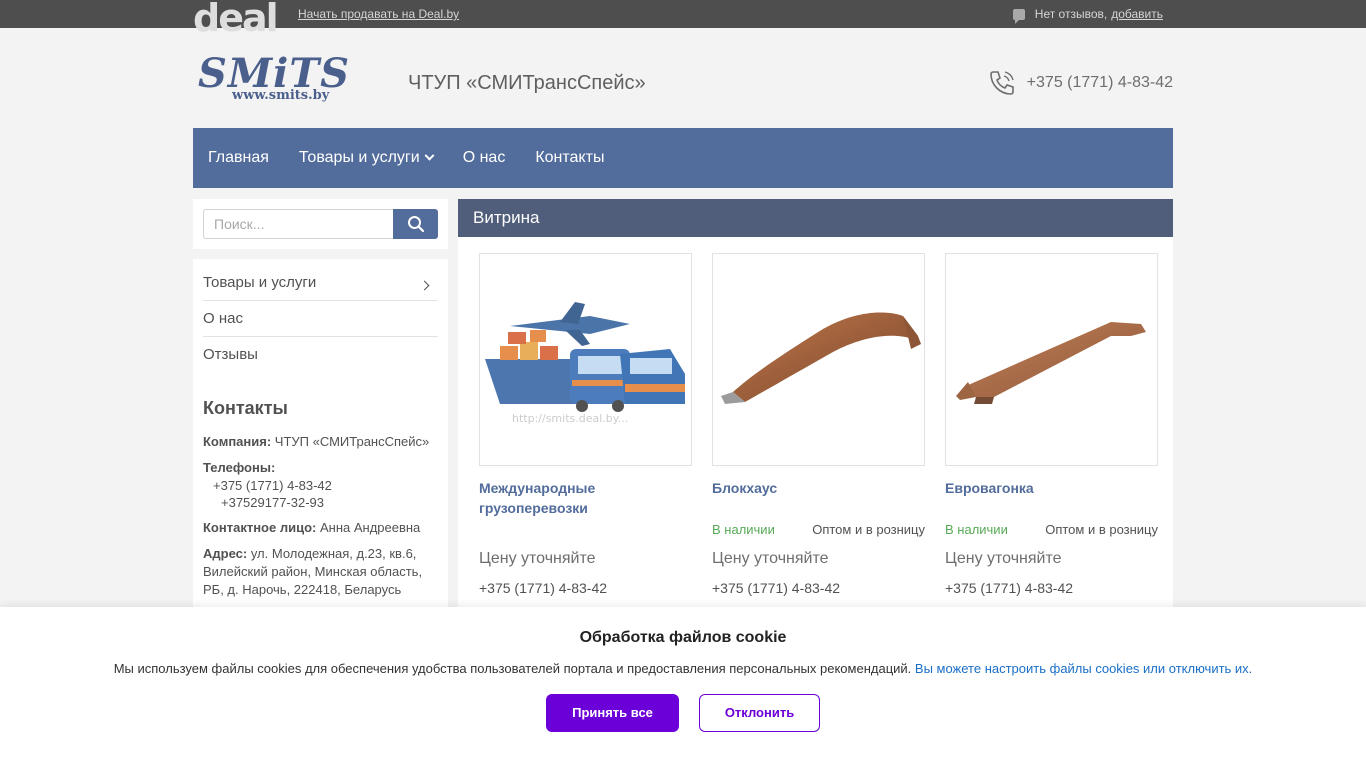 This screenshot has width=1366, height=768. Describe the element at coordinates (585, 498) in the screenshot. I see `product-title: Международные грузоперевозки` at that location.